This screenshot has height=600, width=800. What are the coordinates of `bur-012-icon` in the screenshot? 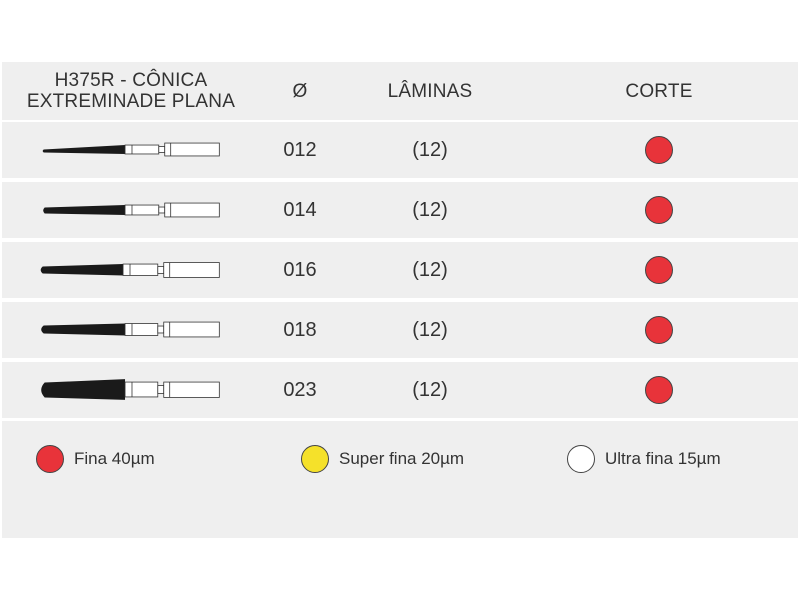 It's located at (131, 149).